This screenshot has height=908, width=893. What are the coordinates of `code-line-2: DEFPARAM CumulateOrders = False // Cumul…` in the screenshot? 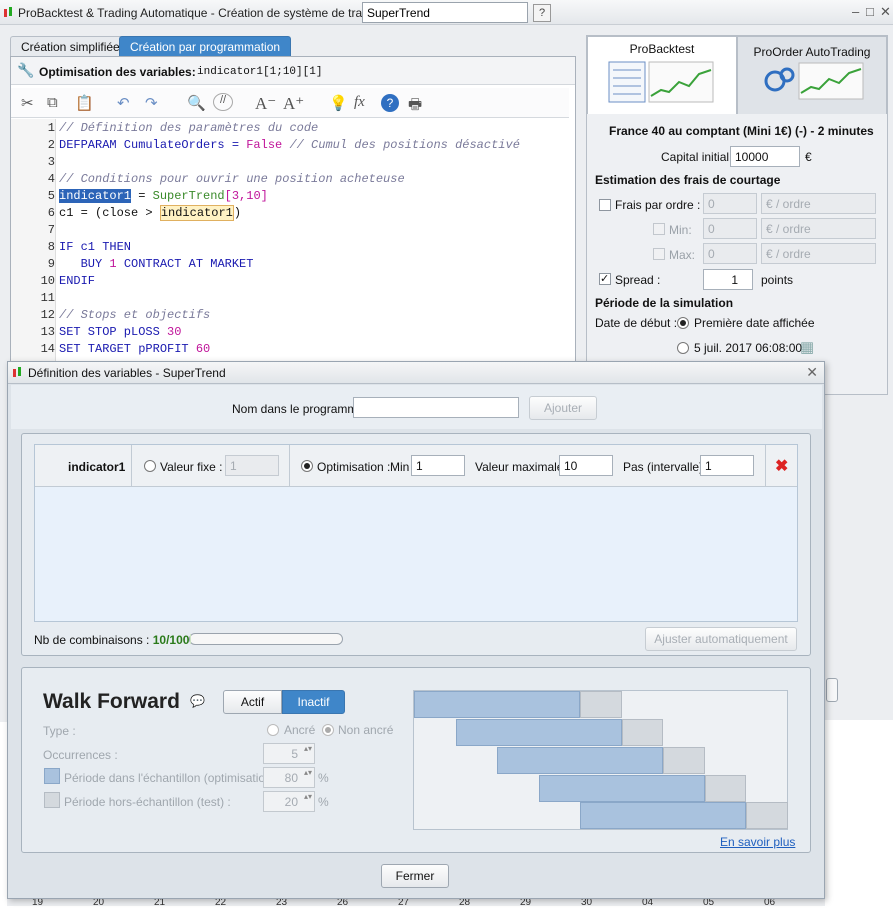 It's located at (289, 145).